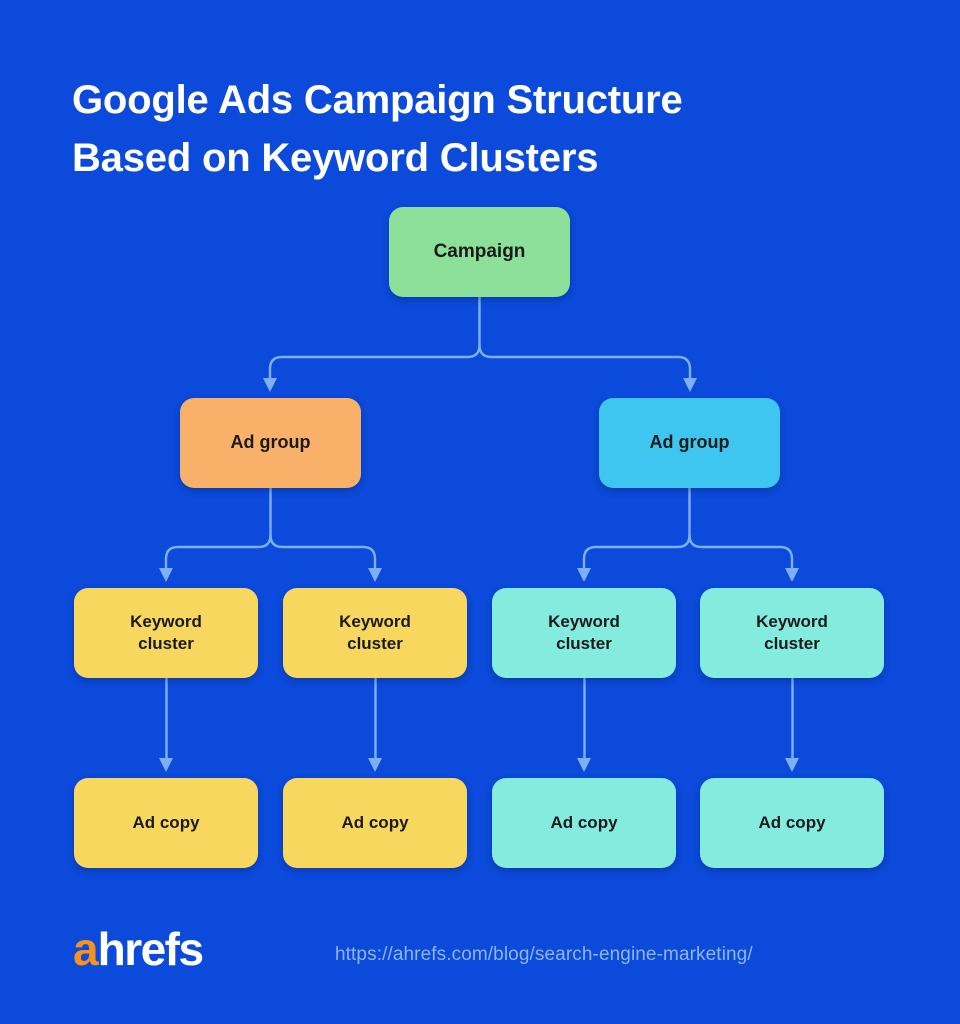 This screenshot has width=960, height=1024. What do you see at coordinates (792, 823) in the screenshot?
I see `node-ad-copy-4: Ad copy` at bounding box center [792, 823].